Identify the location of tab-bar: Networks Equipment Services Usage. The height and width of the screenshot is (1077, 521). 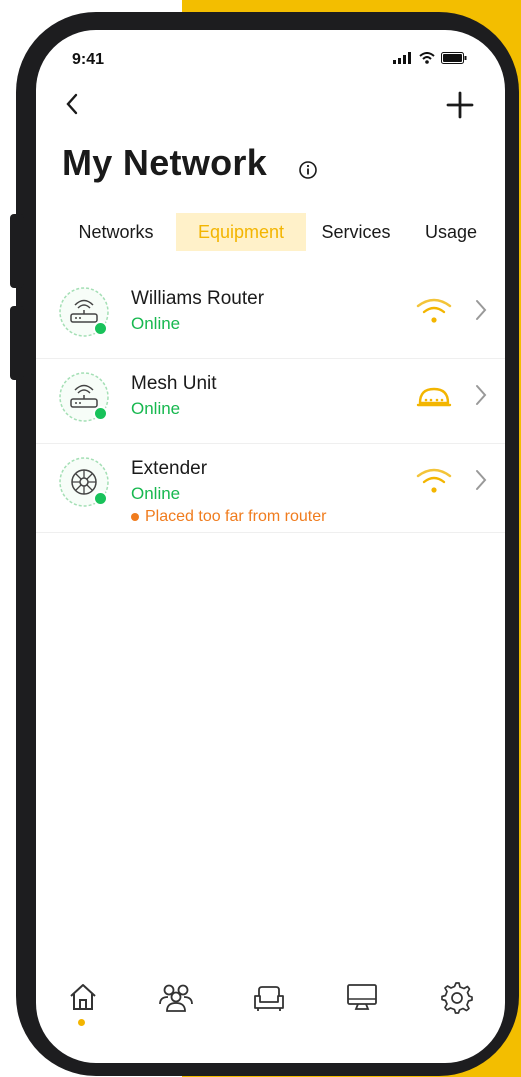
(270, 234).